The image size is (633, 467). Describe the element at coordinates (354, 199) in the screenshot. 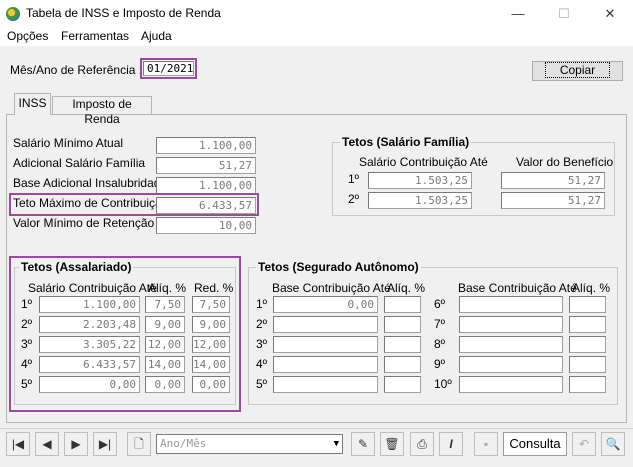

I see `familia-row-number: 2º` at that location.